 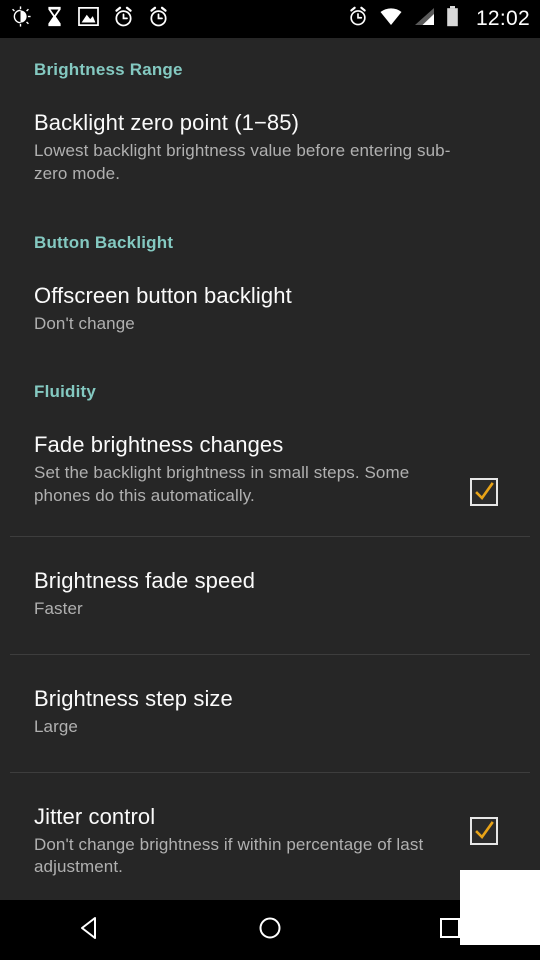 I want to click on triangle-left-icon, so click(x=90, y=930).